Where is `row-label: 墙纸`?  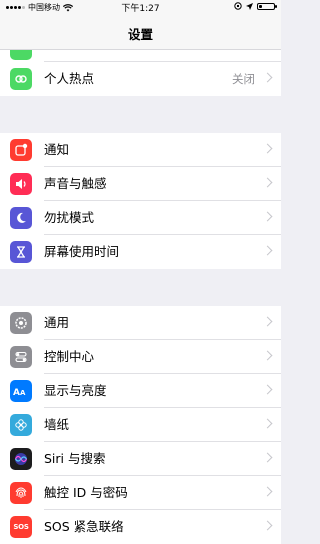
row-label: 墙纸 is located at coordinates (57, 424).